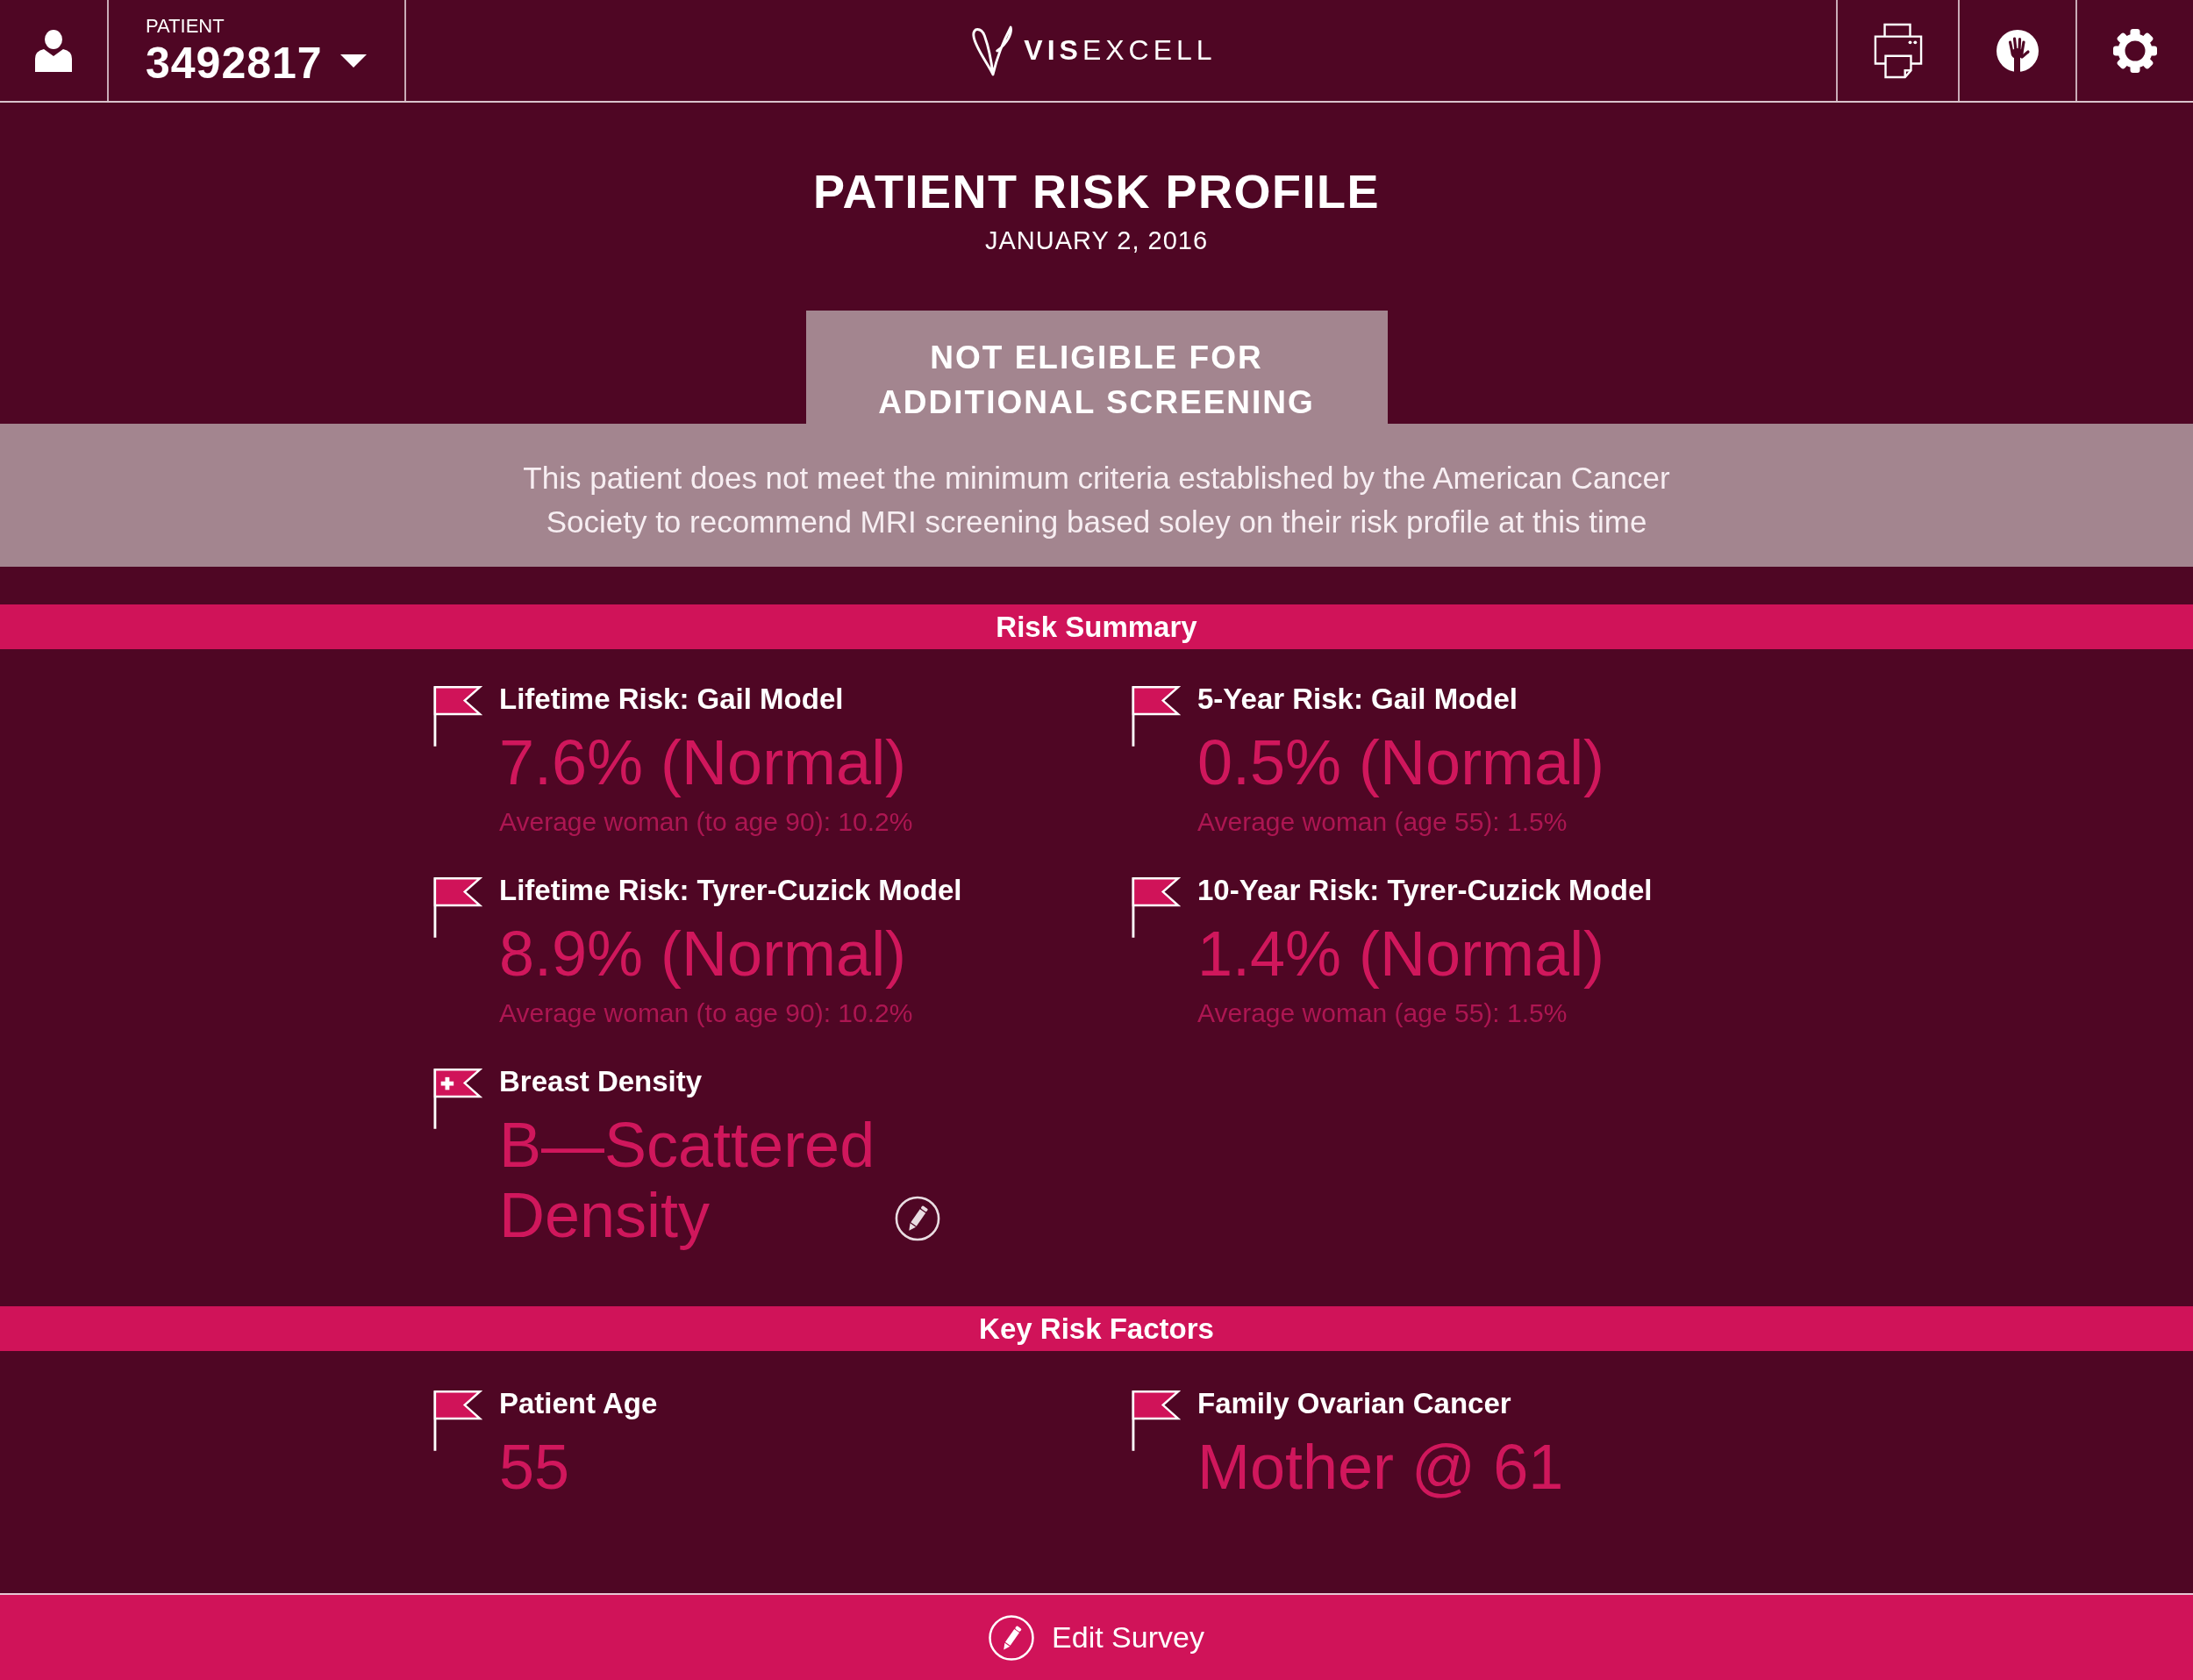 The image size is (2193, 1680). Describe the element at coordinates (534, 1467) in the screenshot. I see `risk-value: 55` at that location.